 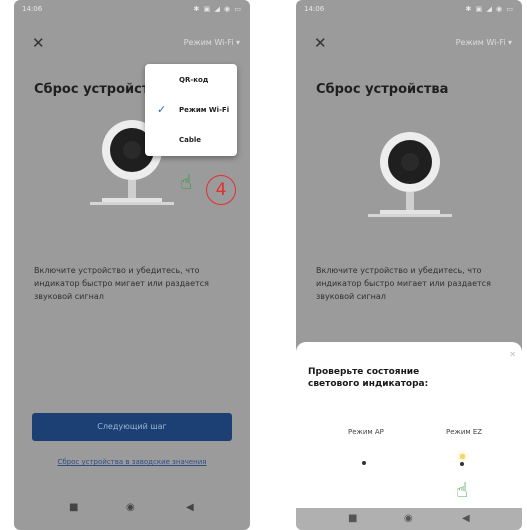 I want to click on page-title: Сброс устройства, so click(x=382, y=89).